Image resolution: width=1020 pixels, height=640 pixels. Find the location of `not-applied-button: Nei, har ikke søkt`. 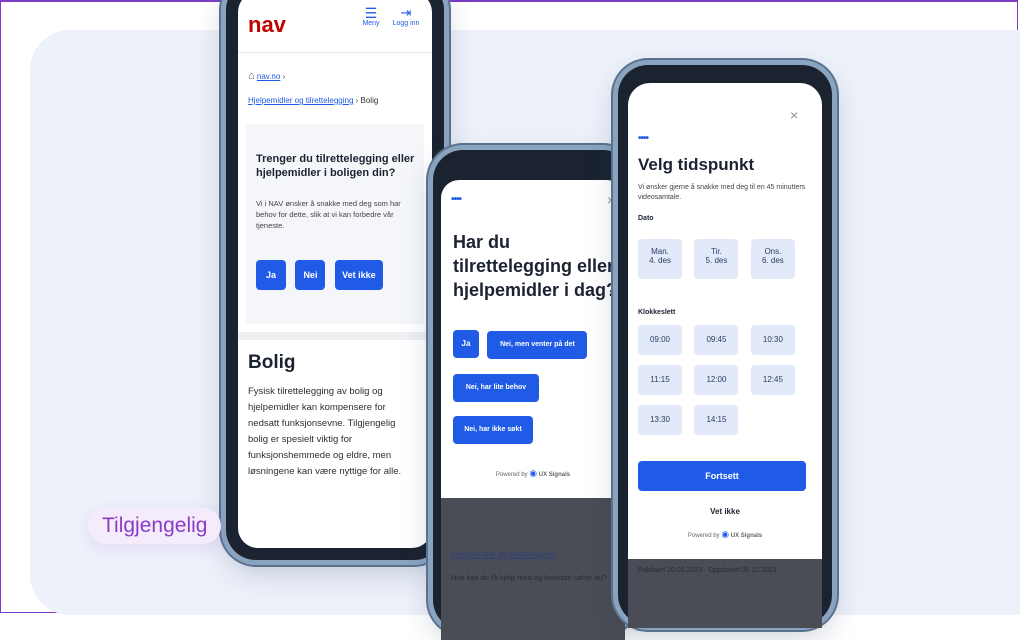

not-applied-button: Nei, har ikke søkt is located at coordinates (493, 430).